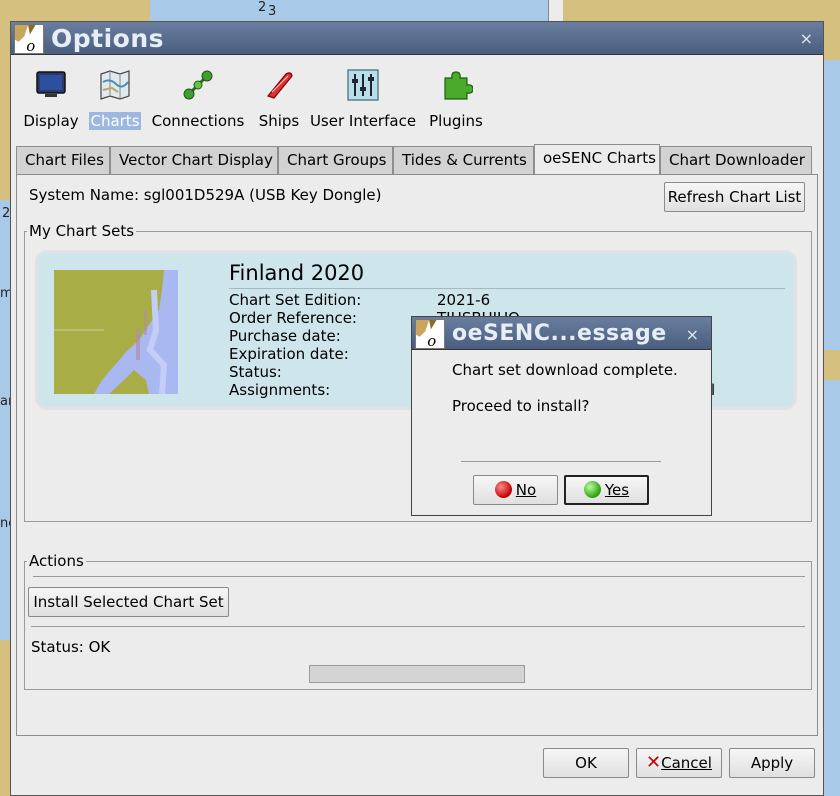  Describe the element at coordinates (82, 231) in the screenshot. I see `my-chart-sets-label: My Chart Sets` at that location.